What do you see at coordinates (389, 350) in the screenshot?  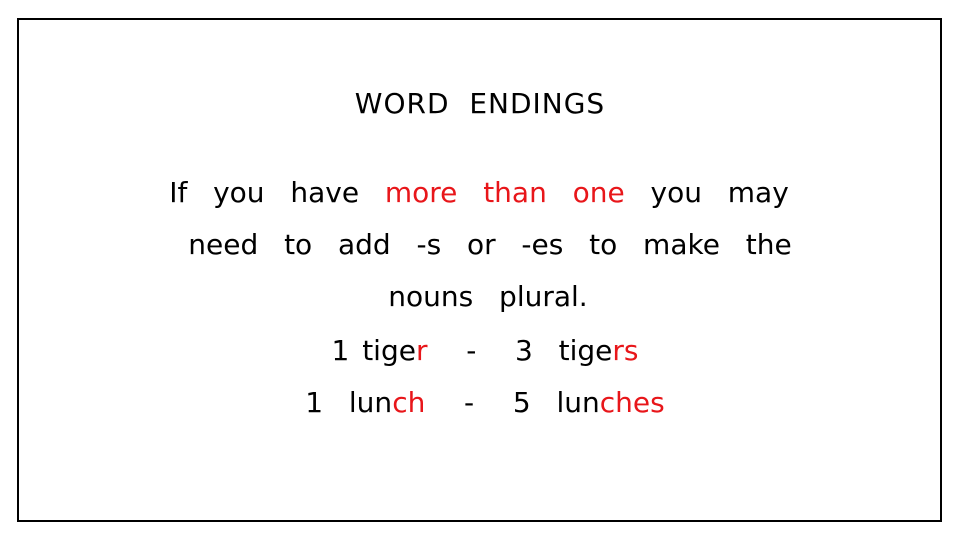 I see `singular-stem: tige` at bounding box center [389, 350].